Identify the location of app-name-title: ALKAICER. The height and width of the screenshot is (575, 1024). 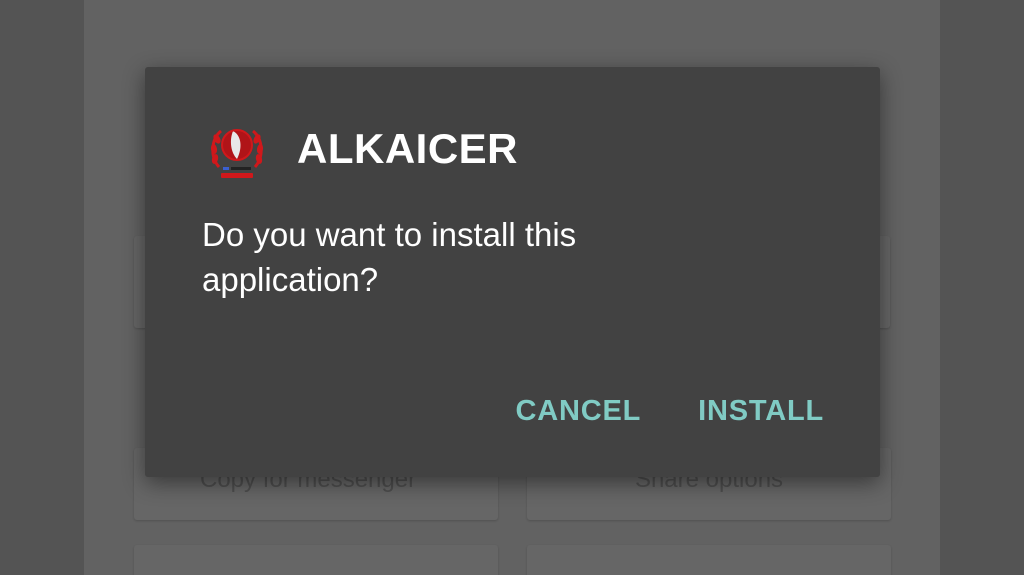
(407, 148).